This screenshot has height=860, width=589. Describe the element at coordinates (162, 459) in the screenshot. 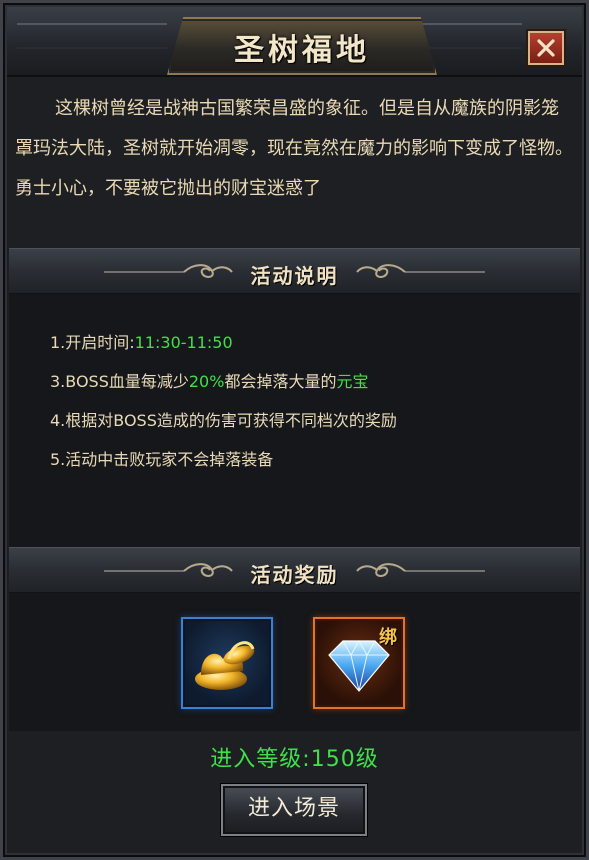

I see `rule-text: 5.活动中击败玩家不会掉落装备` at that location.